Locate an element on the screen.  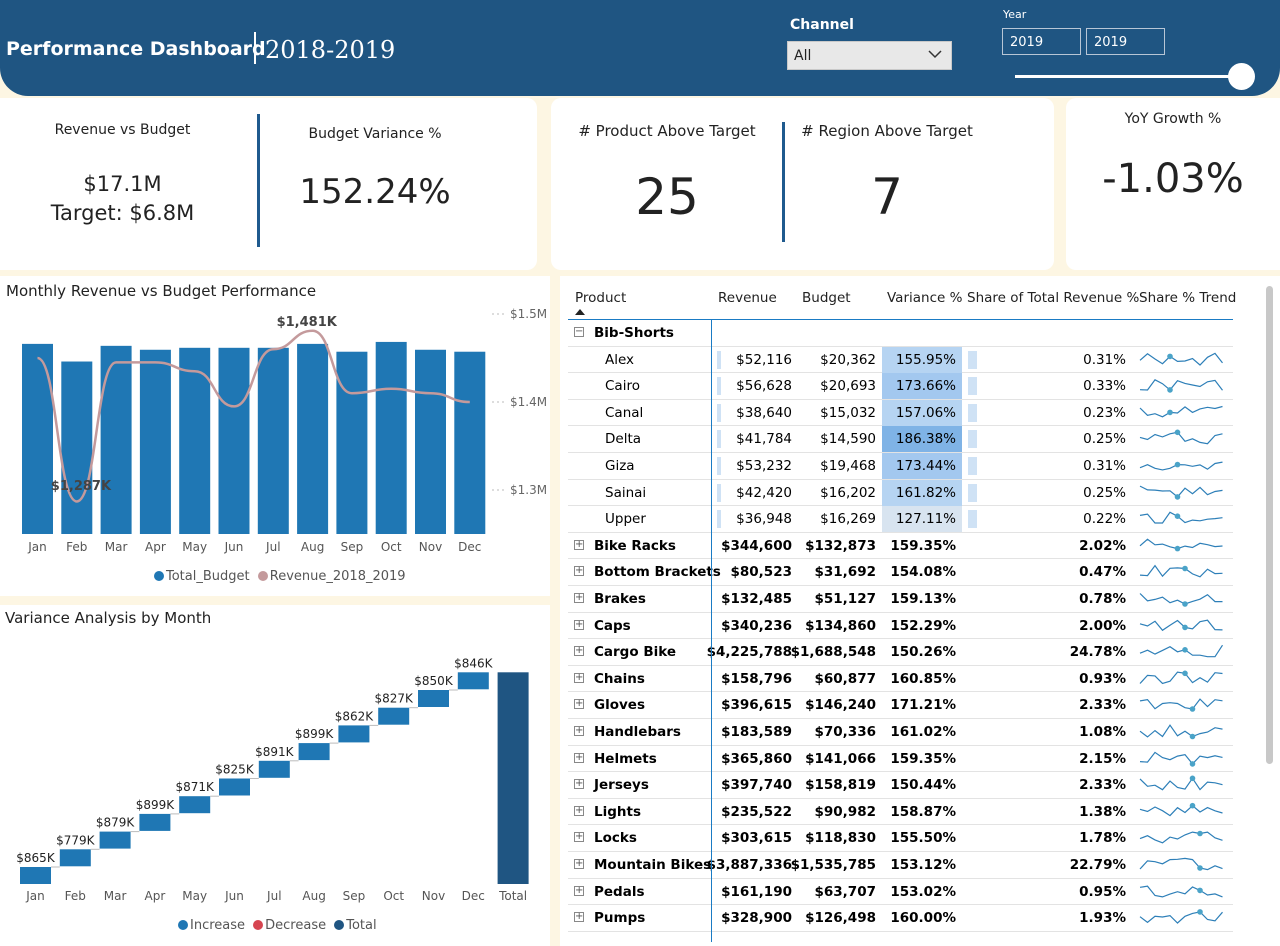
y-tick-label: $1.4M is located at coordinates (528, 402).